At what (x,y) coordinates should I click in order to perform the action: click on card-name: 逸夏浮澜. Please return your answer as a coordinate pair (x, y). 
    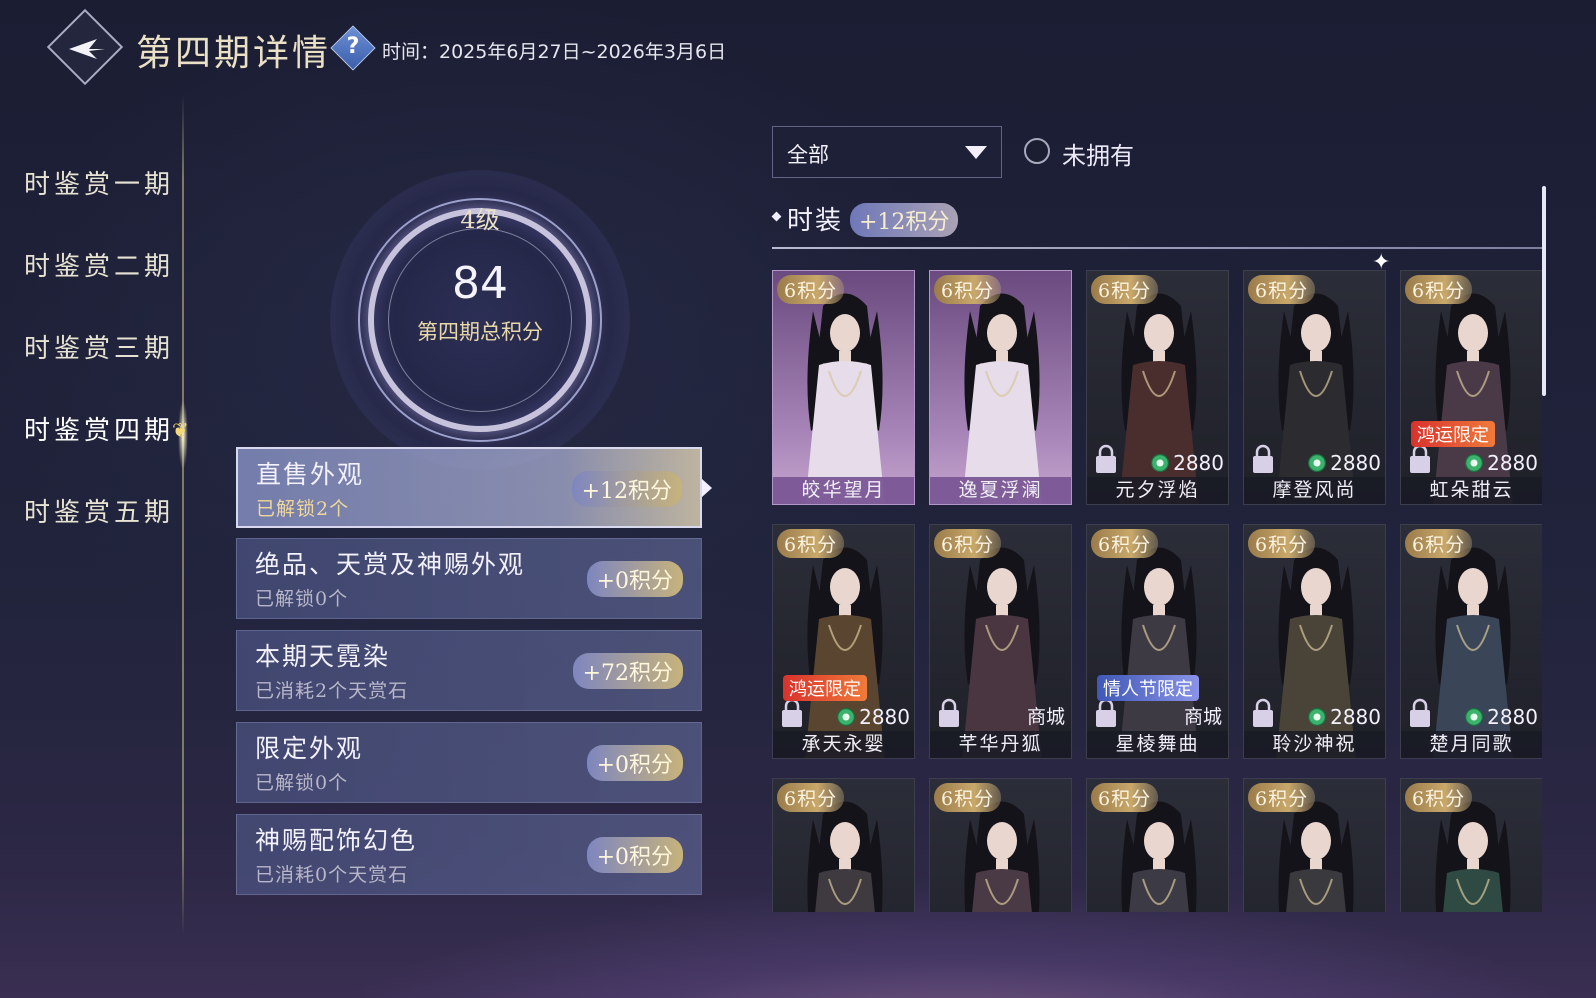
    Looking at the image, I should click on (1000, 490).